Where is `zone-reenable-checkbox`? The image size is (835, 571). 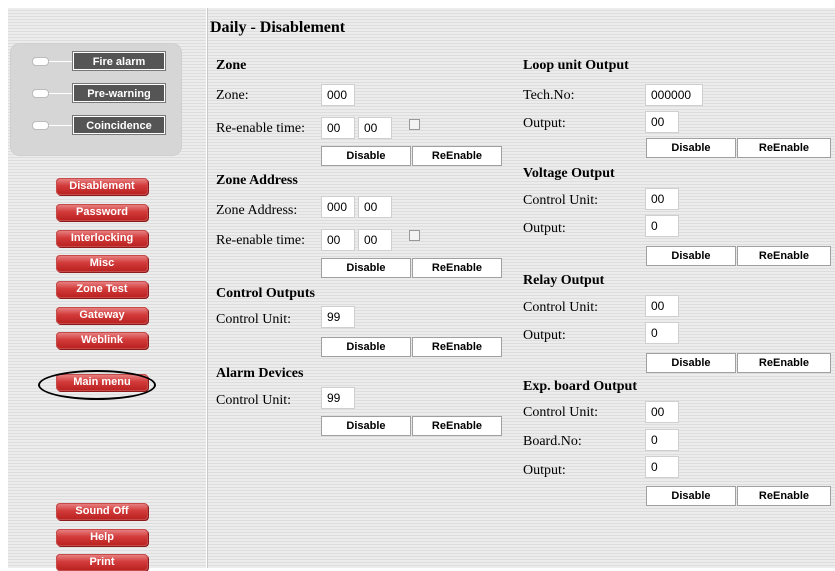 zone-reenable-checkbox is located at coordinates (414, 124).